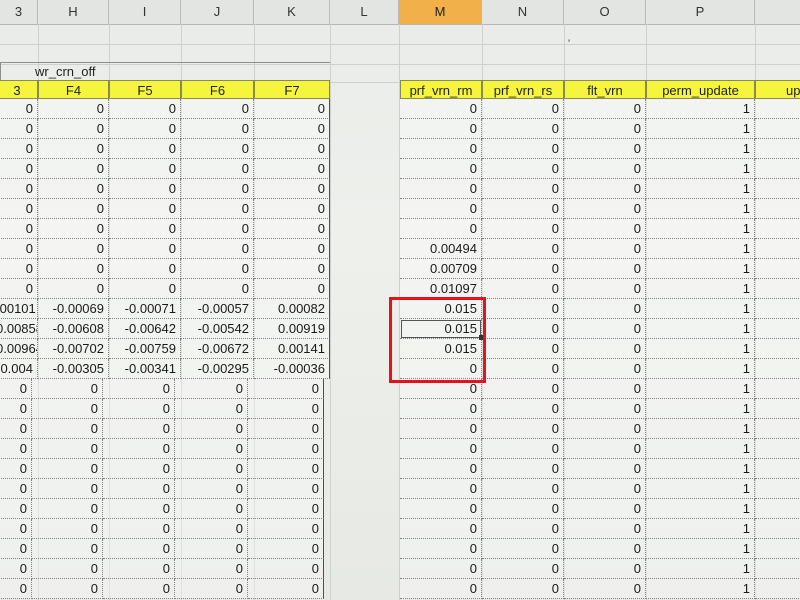 The image size is (800, 600). Describe the element at coordinates (19, 349) in the screenshot. I see `table-cell: 0.00964` at that location.